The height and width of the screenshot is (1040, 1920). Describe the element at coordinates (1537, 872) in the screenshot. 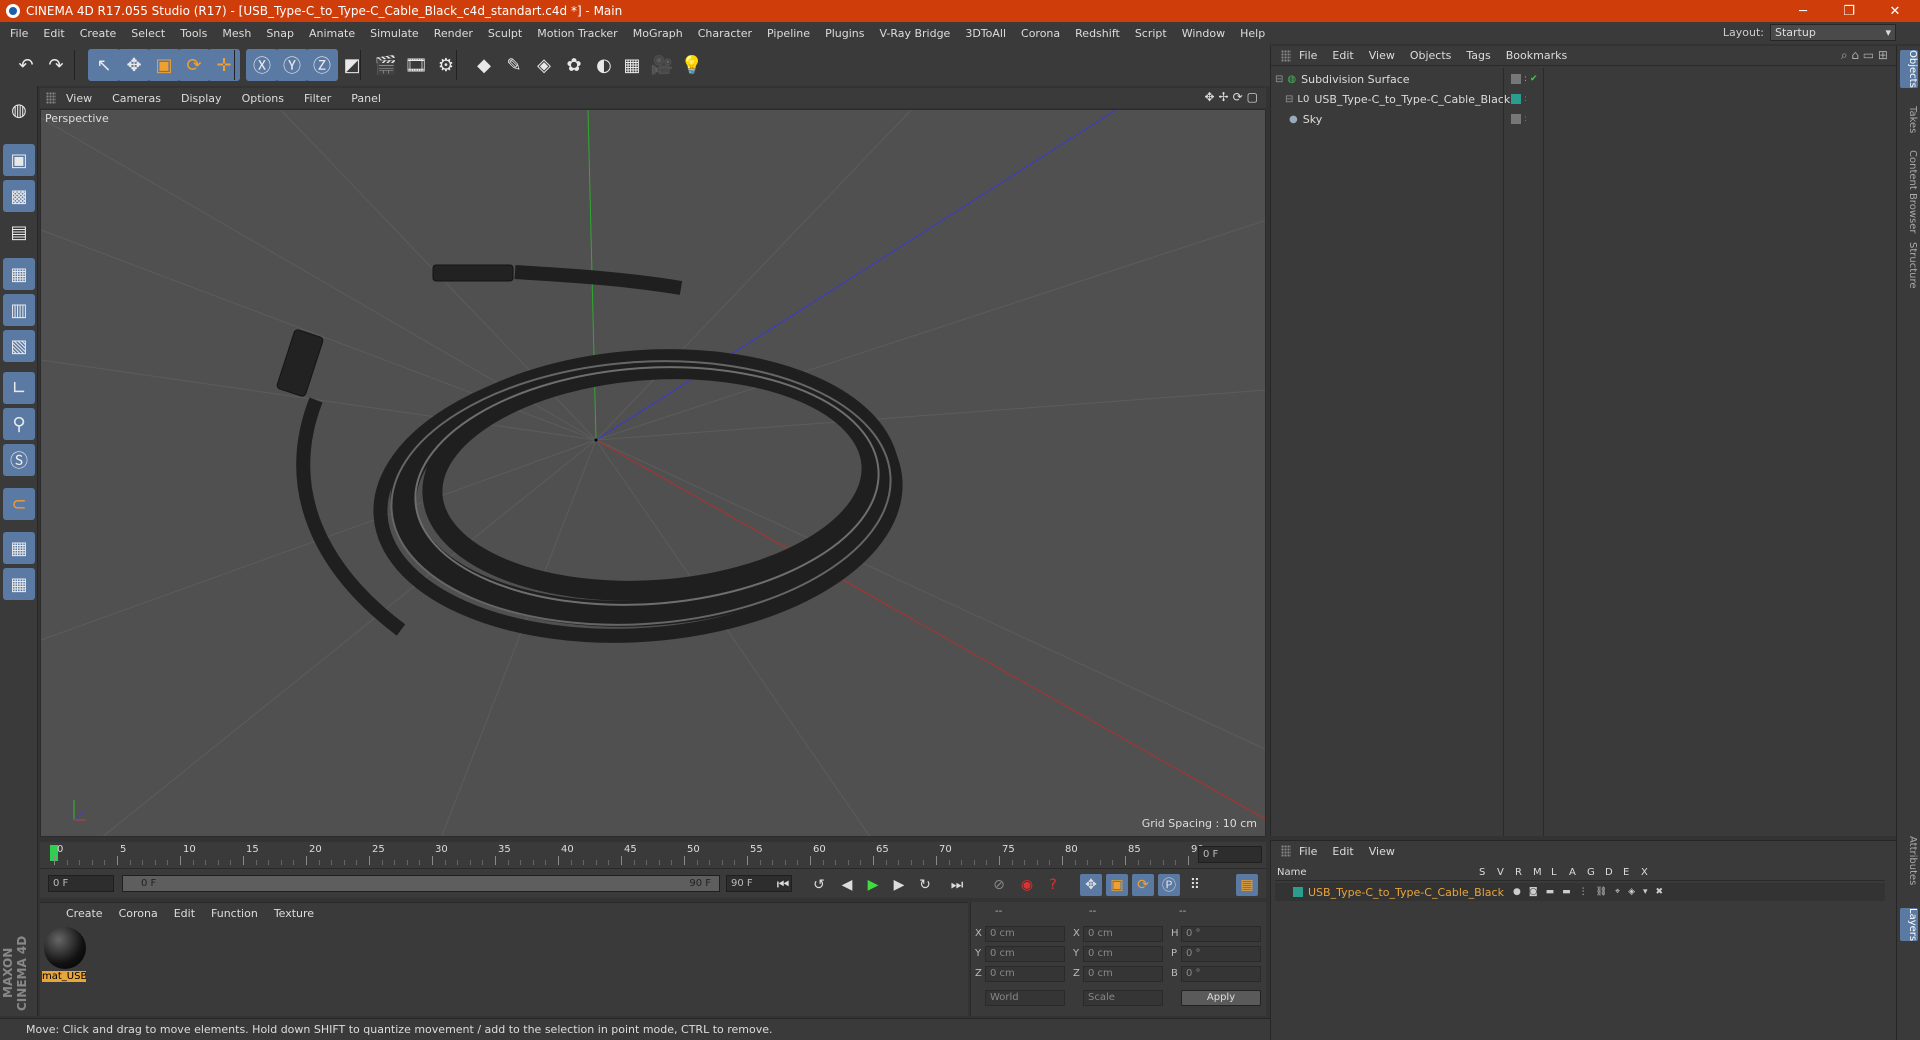

I see `layer-col-header: M` at that location.